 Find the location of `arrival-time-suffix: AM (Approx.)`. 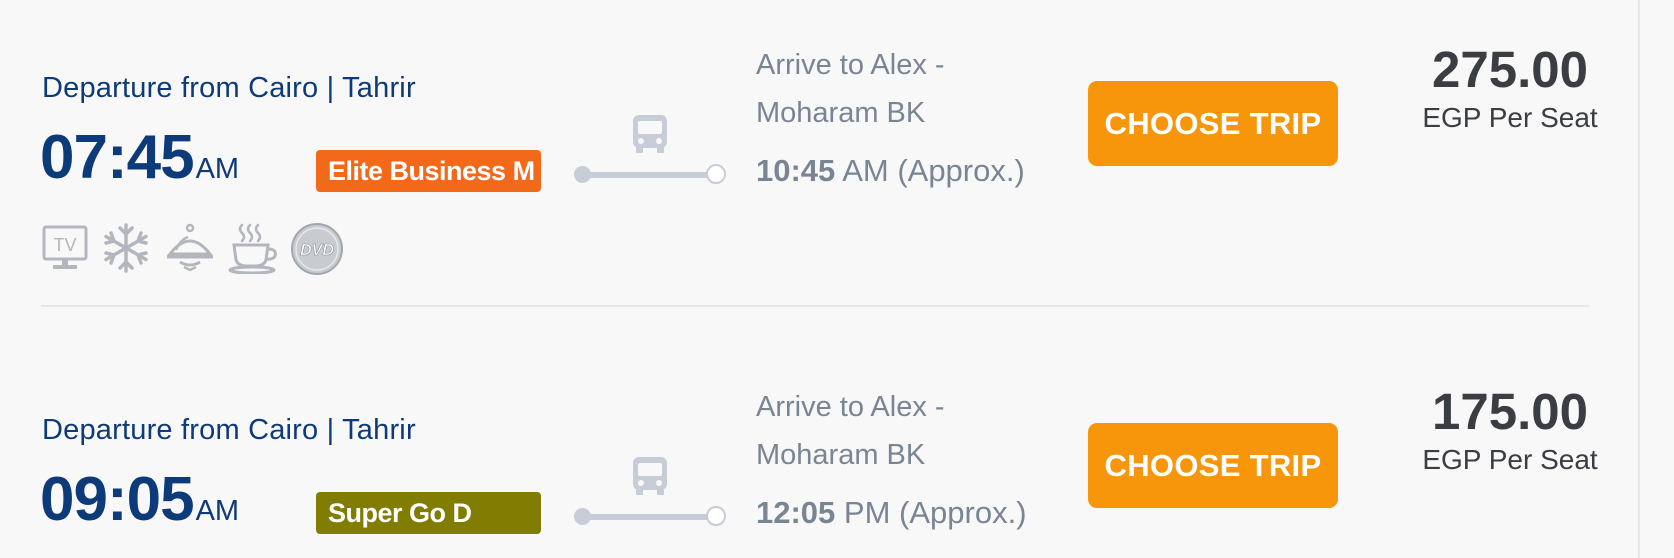

arrival-time-suffix: AM (Approx.) is located at coordinates (933, 170).